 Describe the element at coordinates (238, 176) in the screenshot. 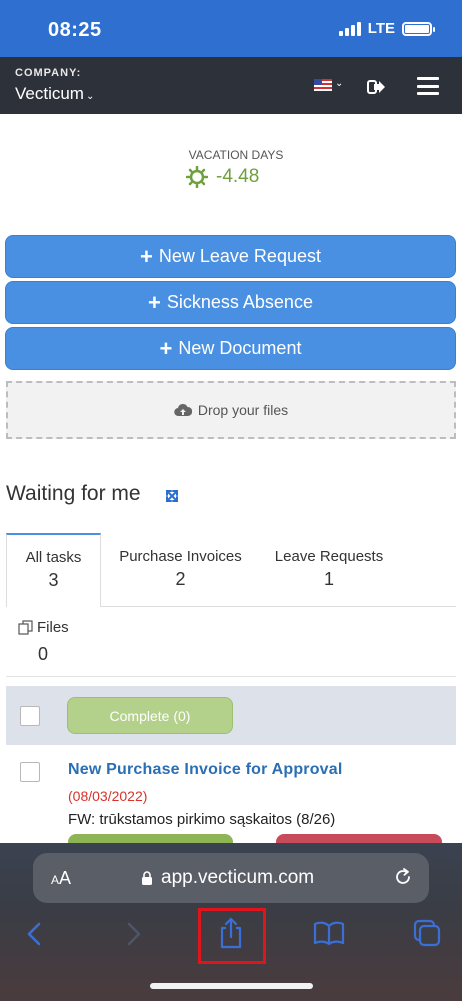

I see `vacation-days-value: -4.48` at that location.